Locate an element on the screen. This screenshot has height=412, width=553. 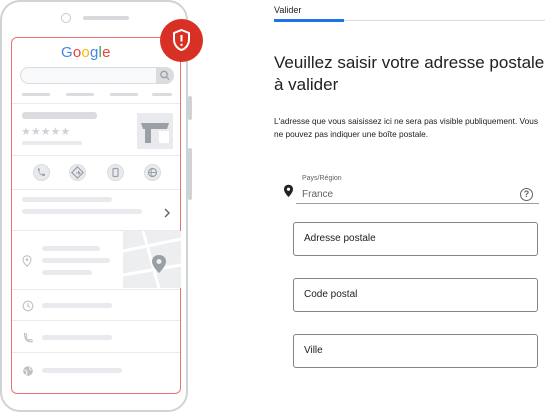
city-label: Ville is located at coordinates (313, 350).